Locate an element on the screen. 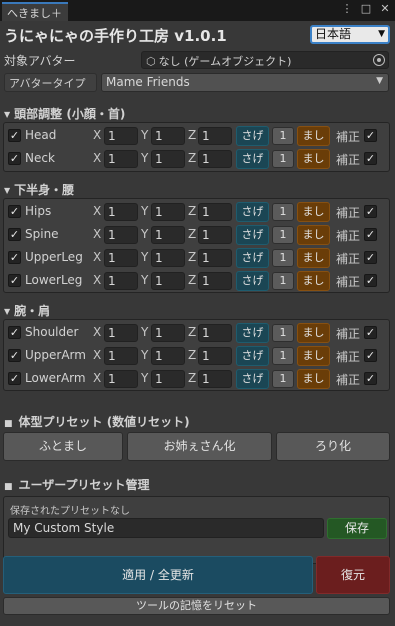  window-tab: へきまし＋ is located at coordinates (35, 11).